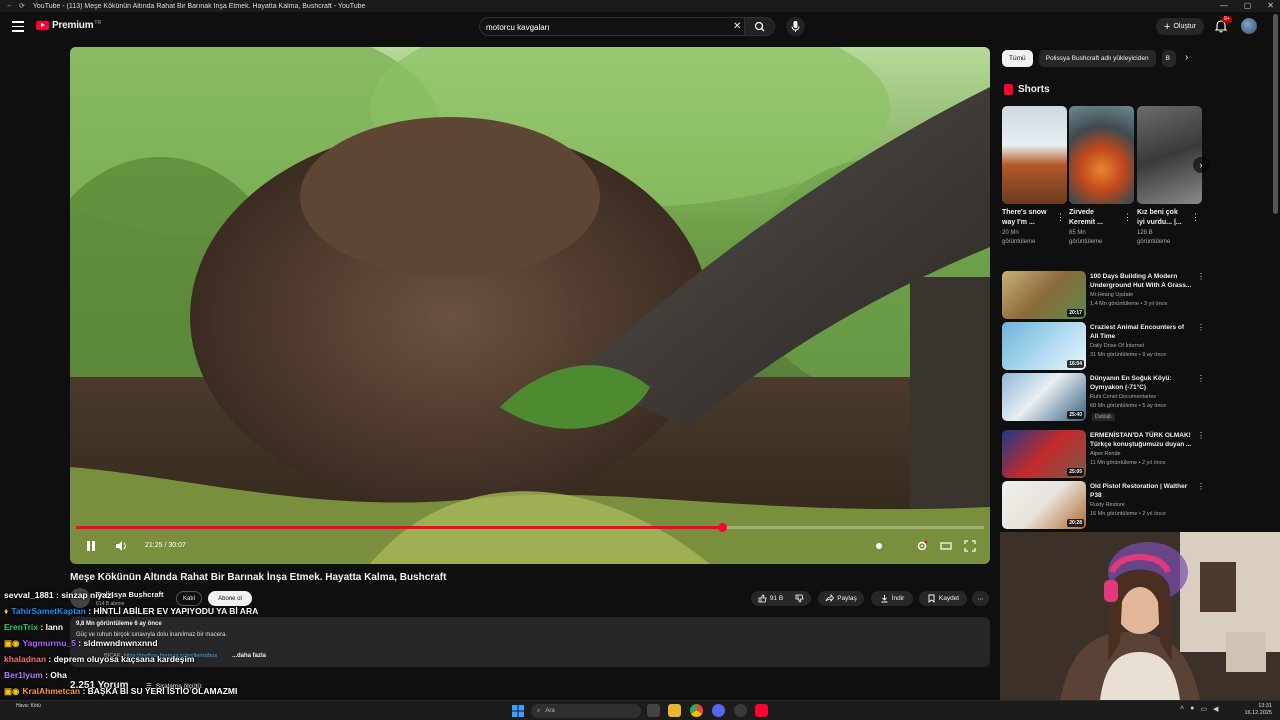 This screenshot has width=1280, height=720. Describe the element at coordinates (1117, 346) in the screenshot. I see `video-channel: Daily Dose Of Internet` at that location.